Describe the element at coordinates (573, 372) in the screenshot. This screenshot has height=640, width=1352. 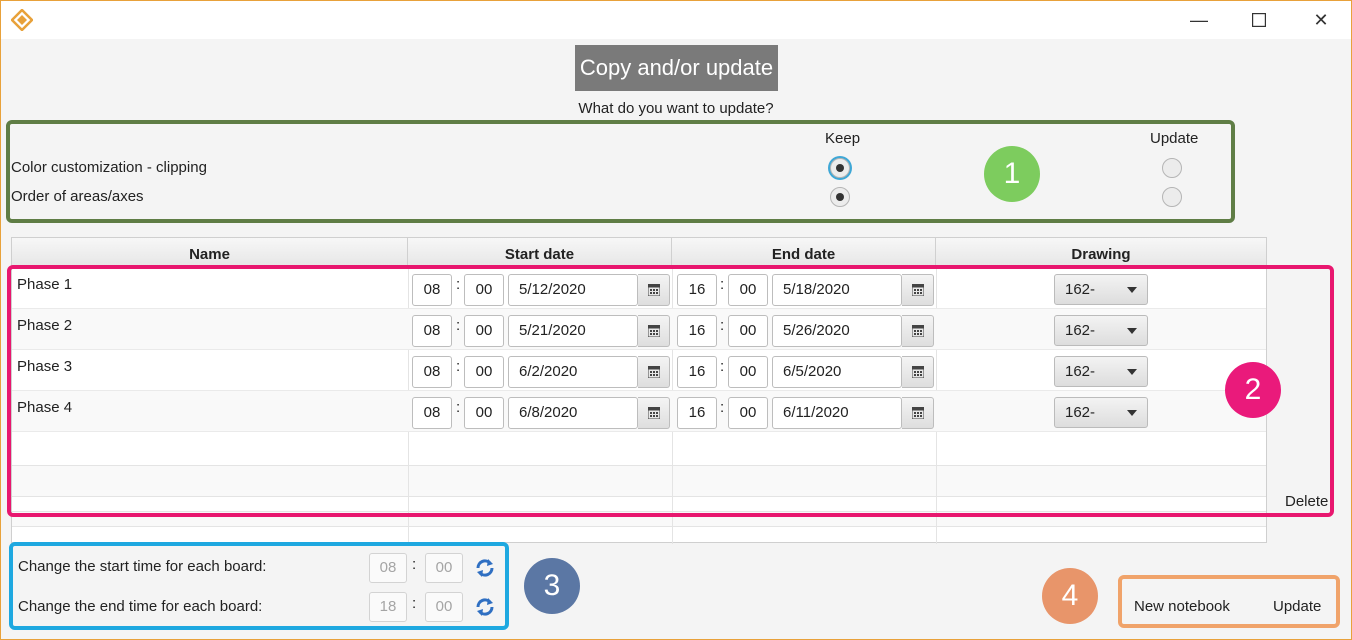
I see `start-date-field: 6/2/2020` at that location.